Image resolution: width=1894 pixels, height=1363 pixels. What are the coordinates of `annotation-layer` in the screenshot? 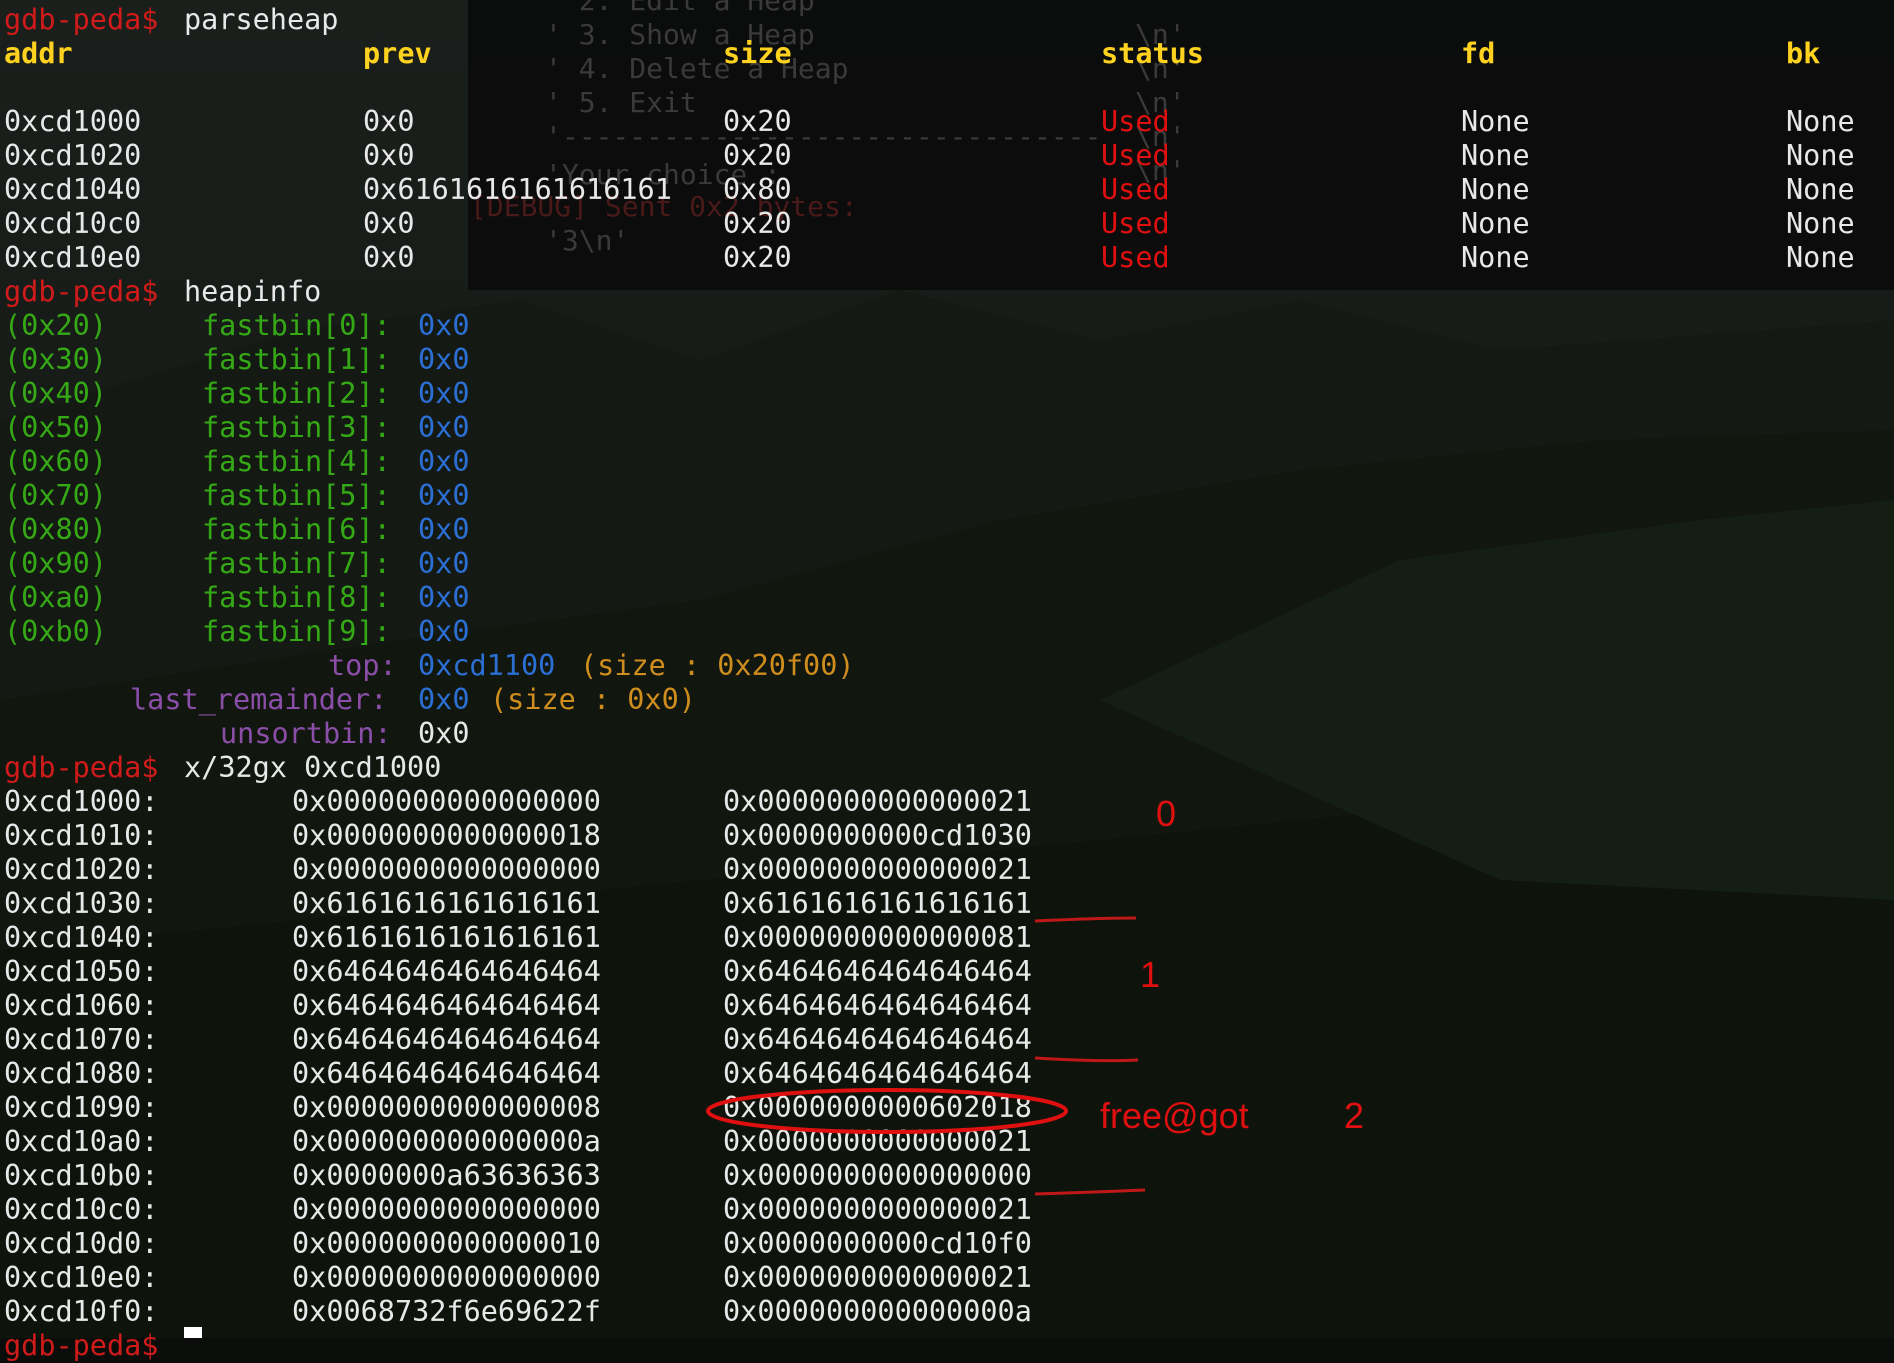 It's located at (926, 1056).